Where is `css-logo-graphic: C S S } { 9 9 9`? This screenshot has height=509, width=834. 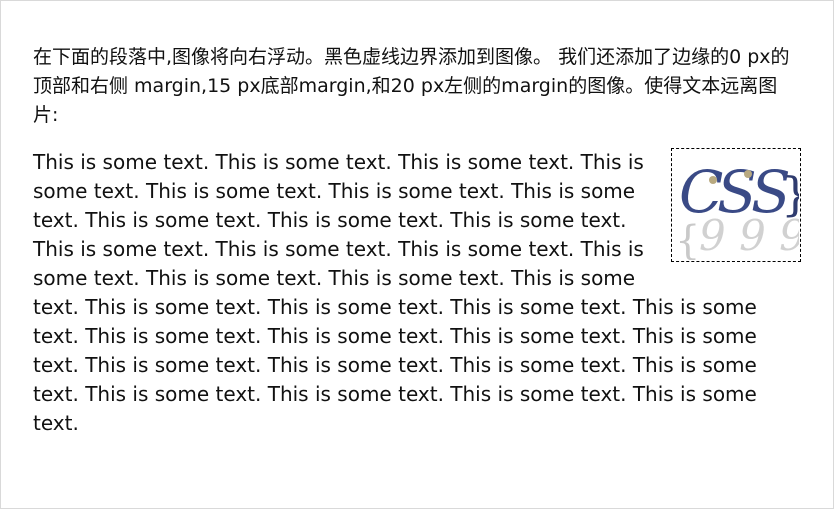
css-logo-graphic: C S S } { 9 9 9 is located at coordinates (737, 209).